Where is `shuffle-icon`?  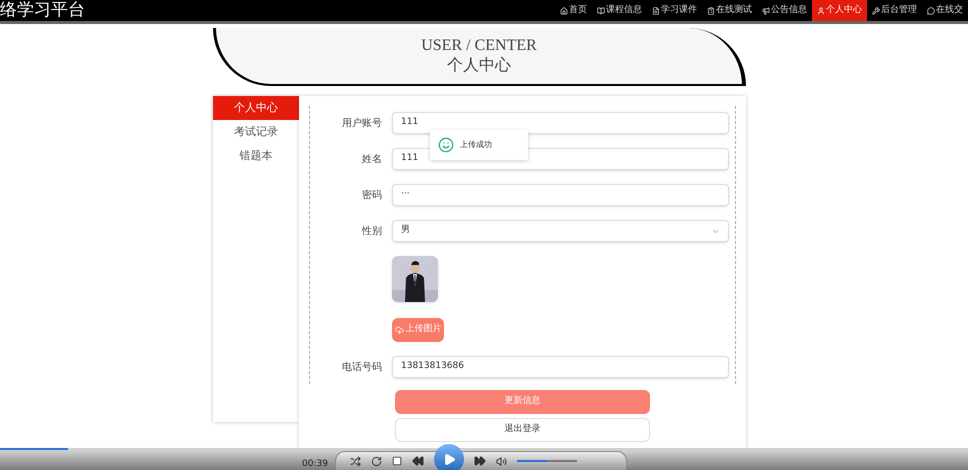
shuffle-icon is located at coordinates (355, 461).